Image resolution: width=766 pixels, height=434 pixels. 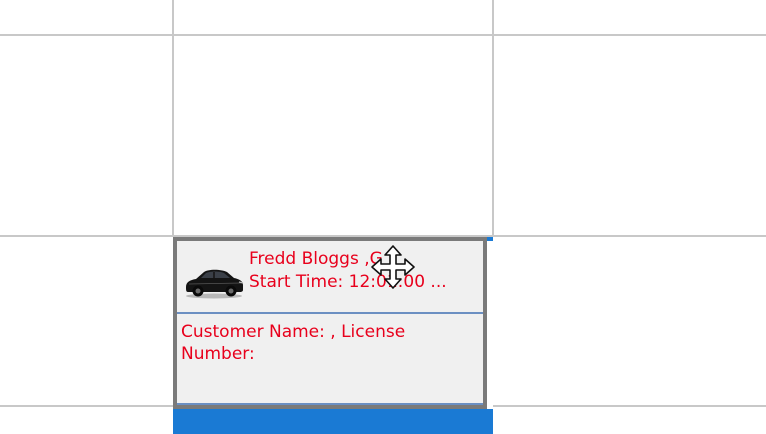 What do you see at coordinates (215, 284) in the screenshot?
I see `car-icon` at bounding box center [215, 284].